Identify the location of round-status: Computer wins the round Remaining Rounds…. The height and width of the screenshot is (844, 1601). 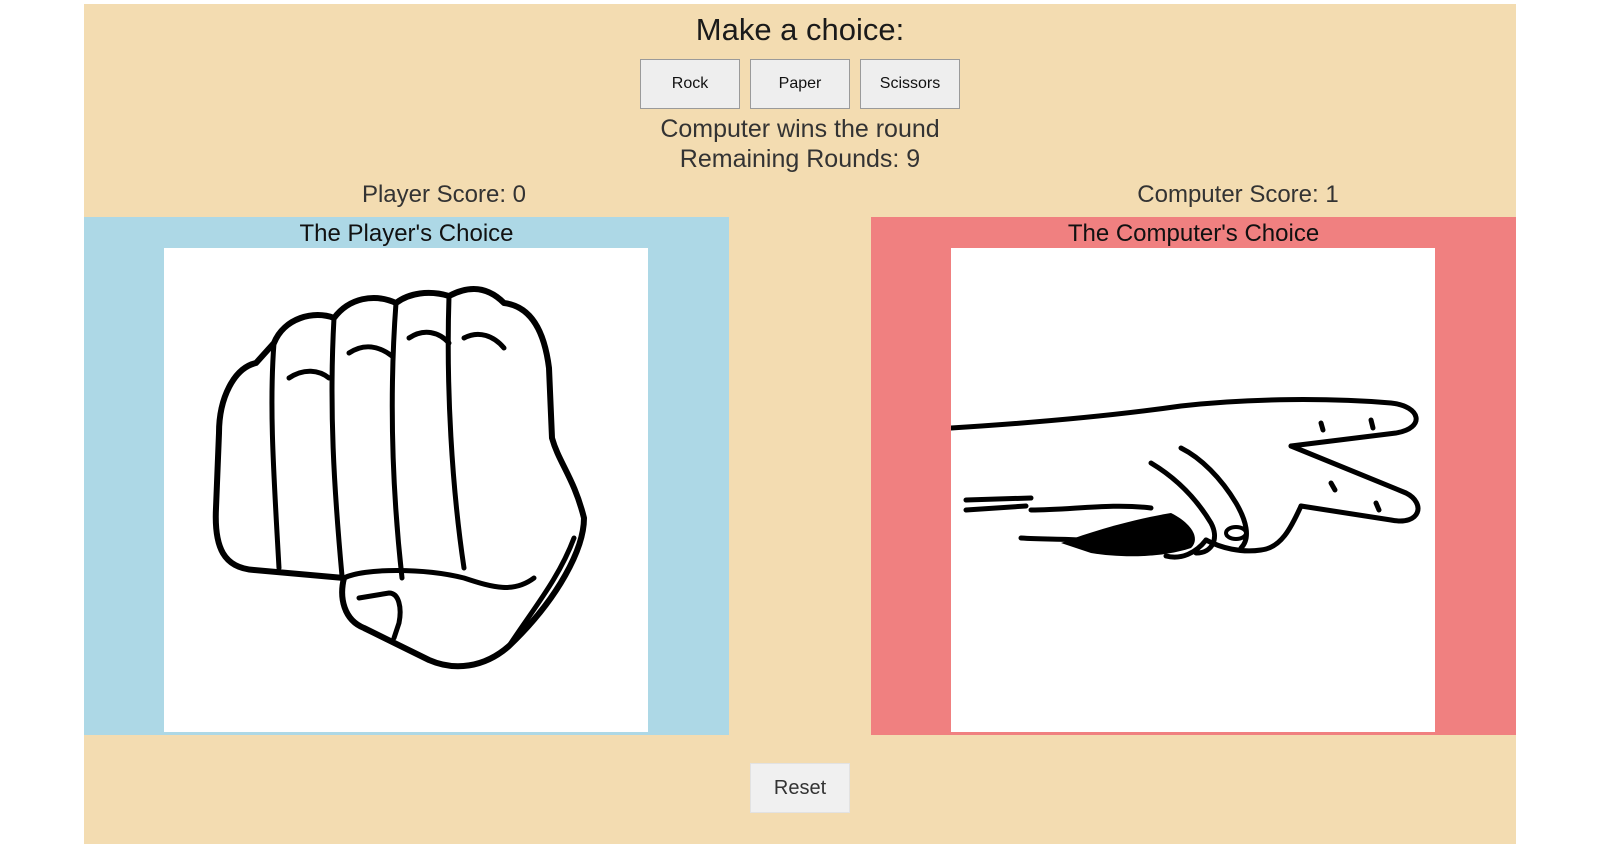
(800, 144).